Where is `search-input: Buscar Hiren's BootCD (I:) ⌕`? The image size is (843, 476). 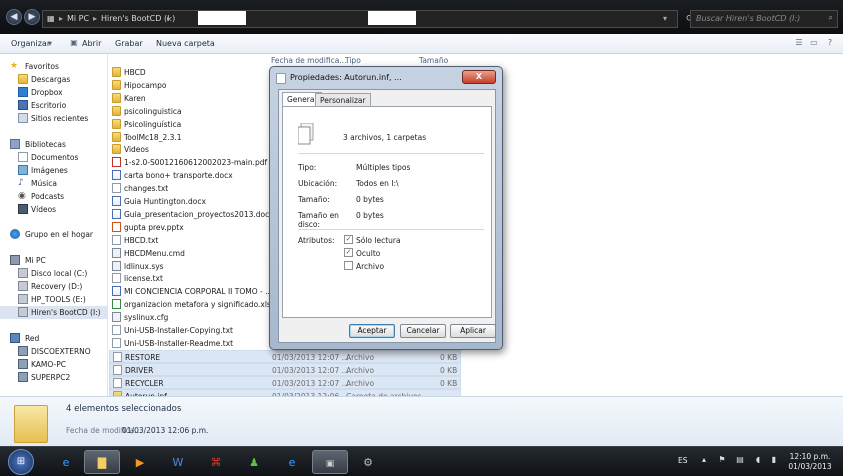
search-input: Buscar Hiren's BootCD (I:) ⌕ is located at coordinates (764, 19).